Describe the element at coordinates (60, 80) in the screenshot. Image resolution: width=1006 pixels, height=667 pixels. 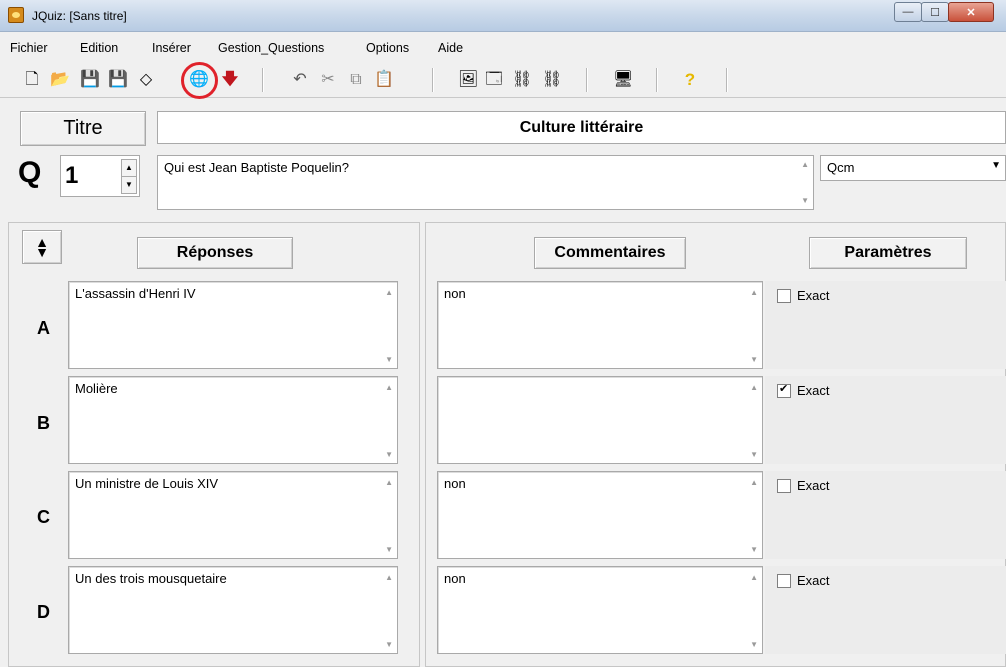
I see `open-folder-icon: 📂` at that location.